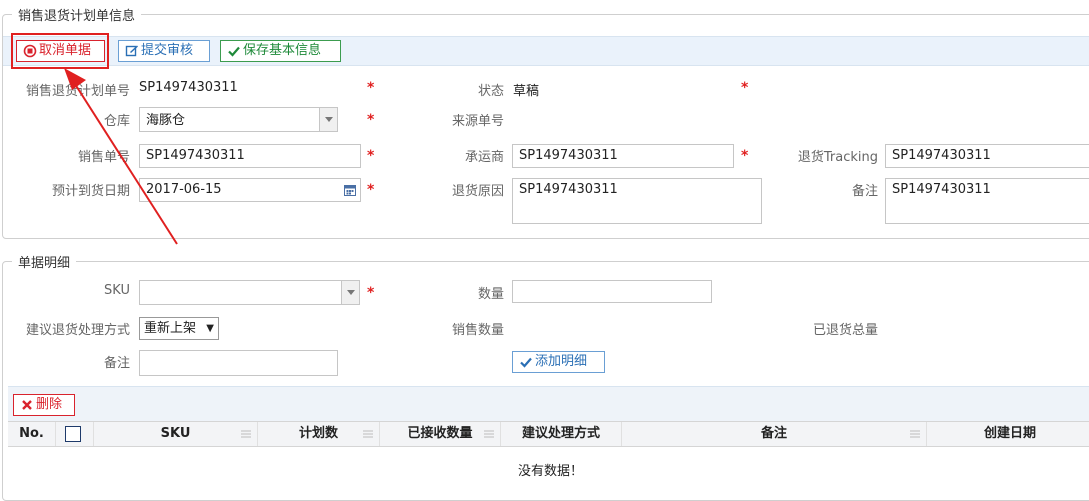  What do you see at coordinates (116, 121) in the screenshot?
I see `warehouse-label: 仓库` at bounding box center [116, 121].